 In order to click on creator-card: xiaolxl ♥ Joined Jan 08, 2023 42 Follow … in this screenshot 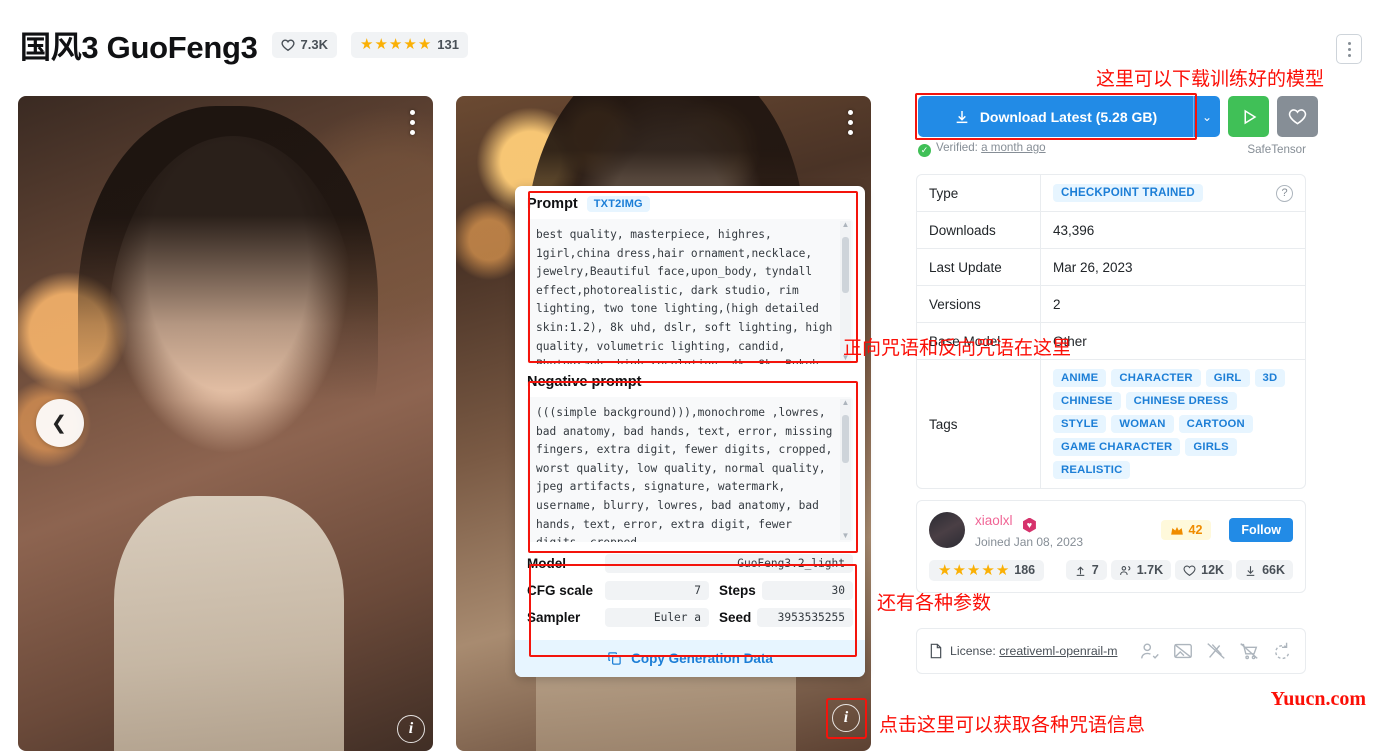, I will do `click(1111, 546)`.